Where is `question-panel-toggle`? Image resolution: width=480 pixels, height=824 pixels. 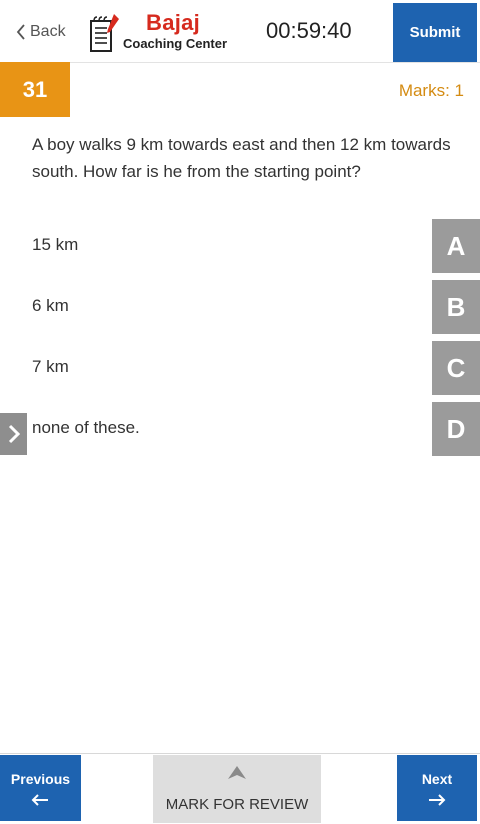 question-panel-toggle is located at coordinates (13, 434).